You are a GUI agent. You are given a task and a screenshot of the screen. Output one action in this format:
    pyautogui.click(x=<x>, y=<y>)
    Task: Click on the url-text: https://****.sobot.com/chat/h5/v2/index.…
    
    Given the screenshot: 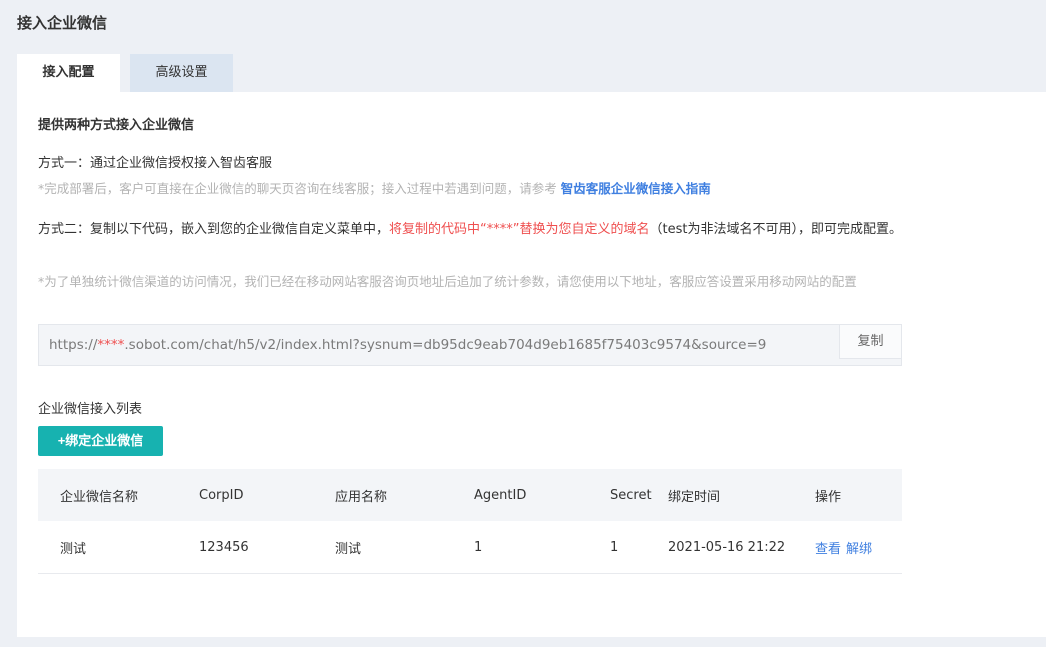 What is the action you would take?
    pyautogui.click(x=407, y=345)
    